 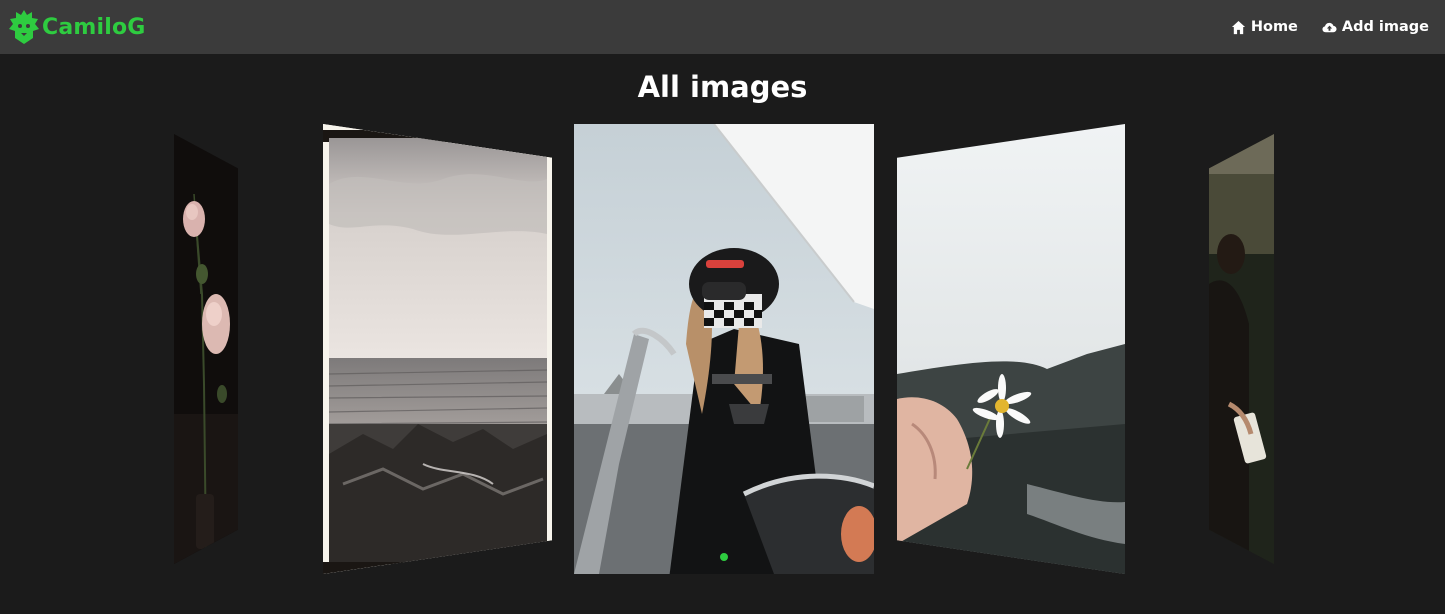 I want to click on cloud-upload-icon, so click(x=1329, y=27).